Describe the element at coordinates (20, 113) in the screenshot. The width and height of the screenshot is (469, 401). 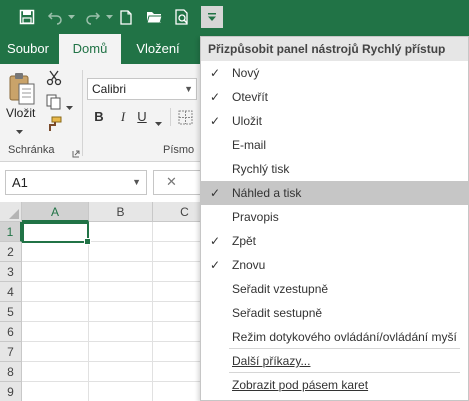
I see `paste-label: Vložit` at that location.